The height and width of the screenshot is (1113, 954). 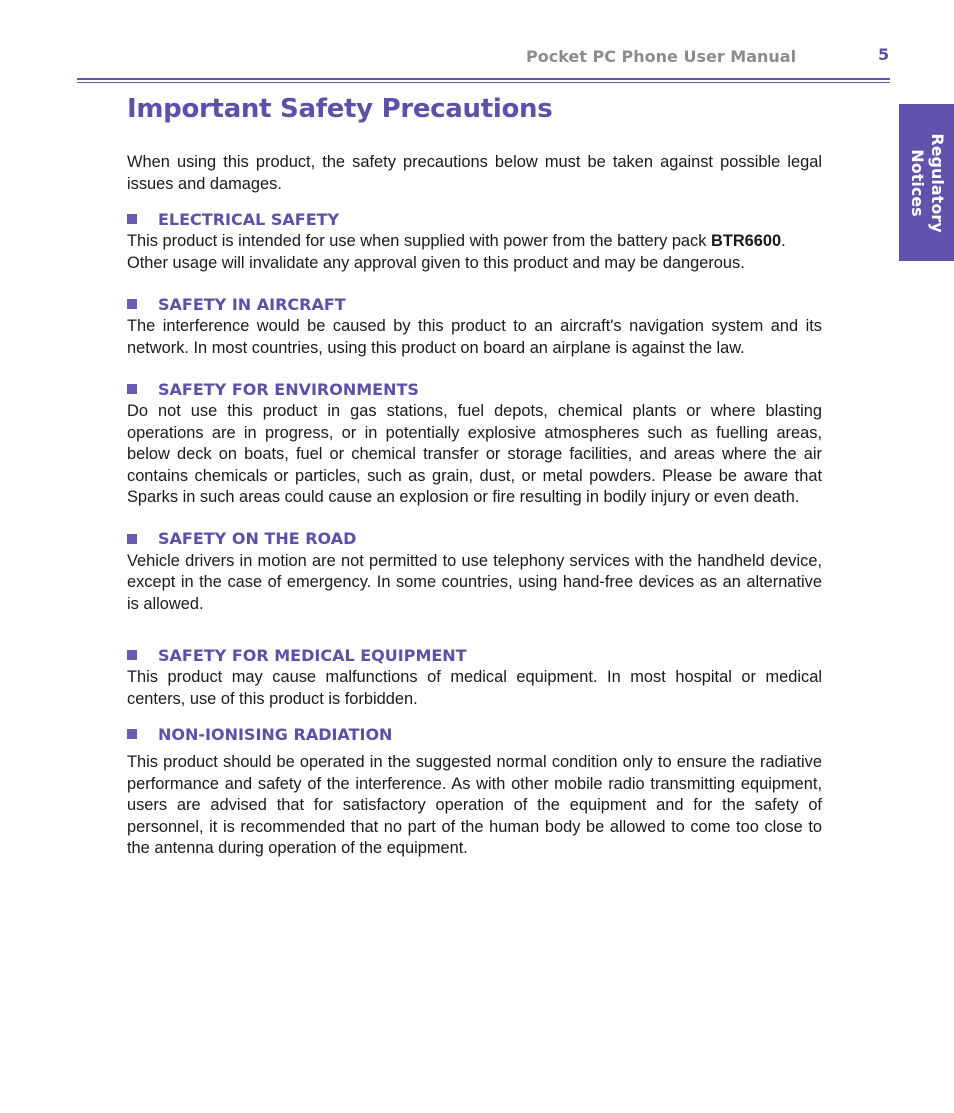 I want to click on page-number: 5, so click(x=884, y=54).